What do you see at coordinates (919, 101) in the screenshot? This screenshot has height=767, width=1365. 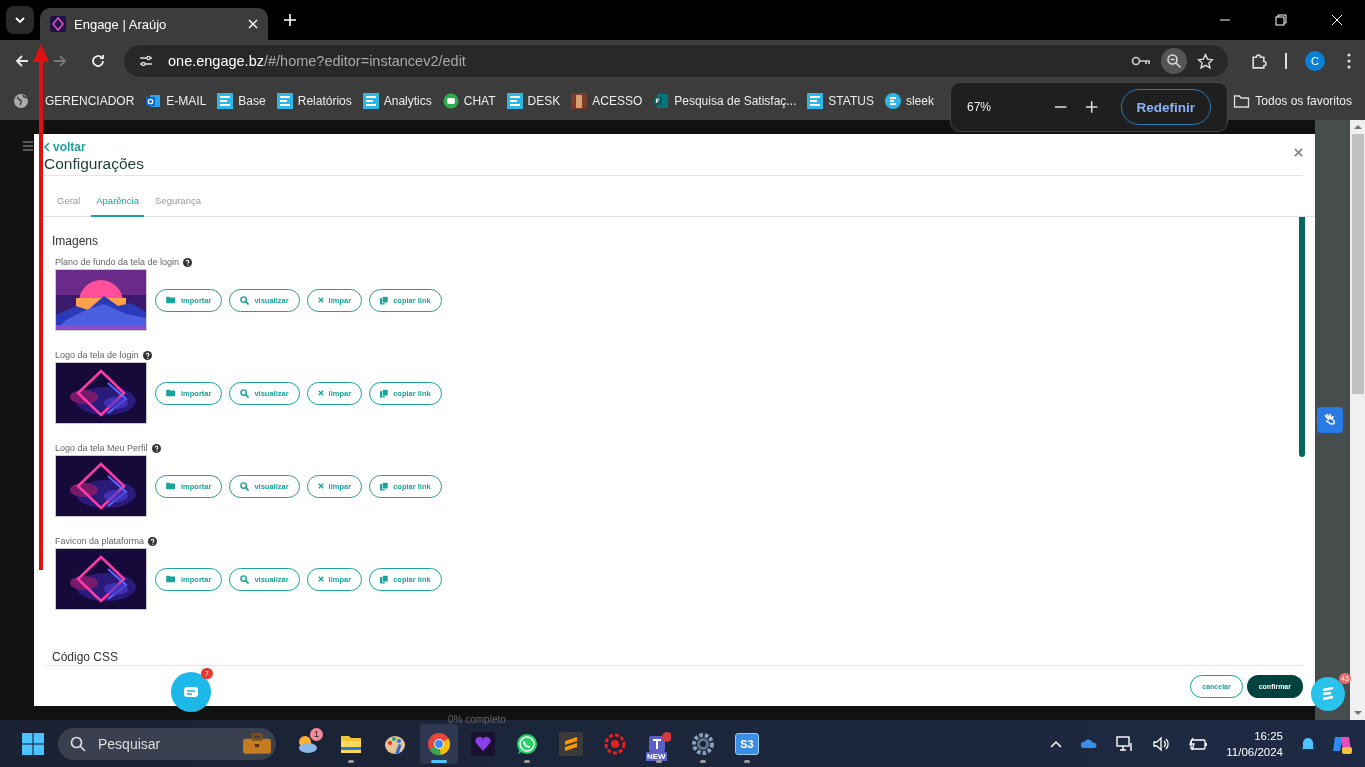 I see `bookmark-label: sleek` at bounding box center [919, 101].